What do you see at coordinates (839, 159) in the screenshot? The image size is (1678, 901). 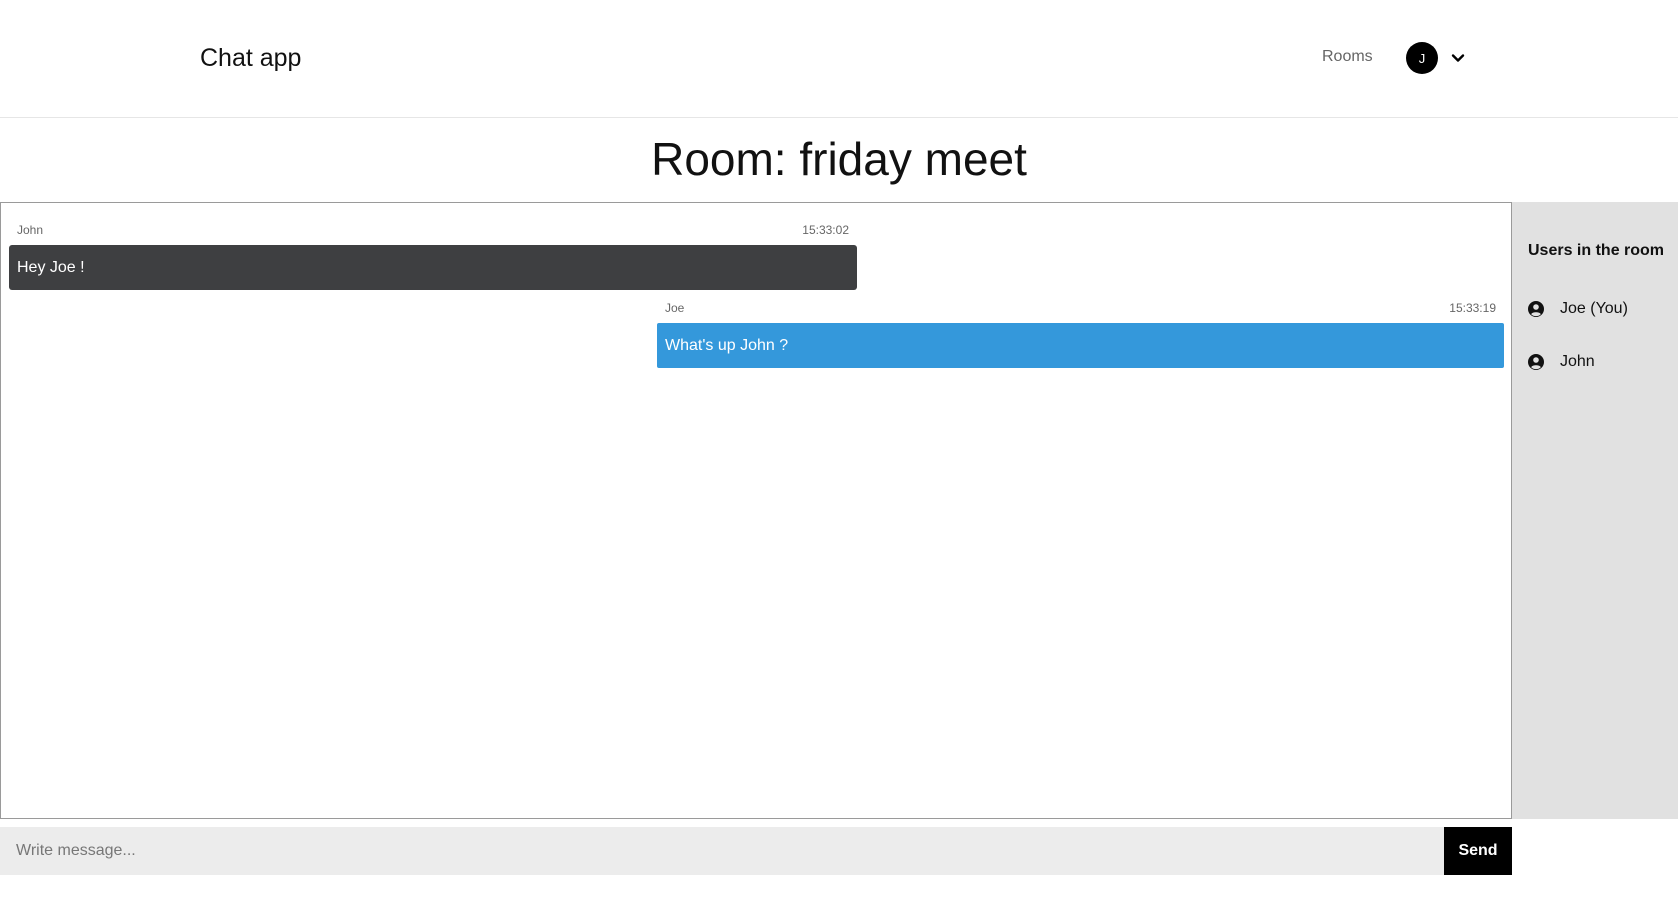 I see `room-title: Room: friday meet` at bounding box center [839, 159].